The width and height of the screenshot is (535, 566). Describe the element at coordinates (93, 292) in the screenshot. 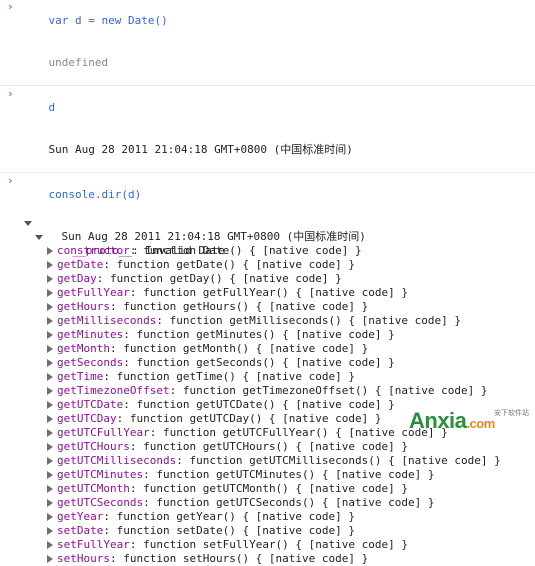

I see `member-key: getFullYear` at that location.